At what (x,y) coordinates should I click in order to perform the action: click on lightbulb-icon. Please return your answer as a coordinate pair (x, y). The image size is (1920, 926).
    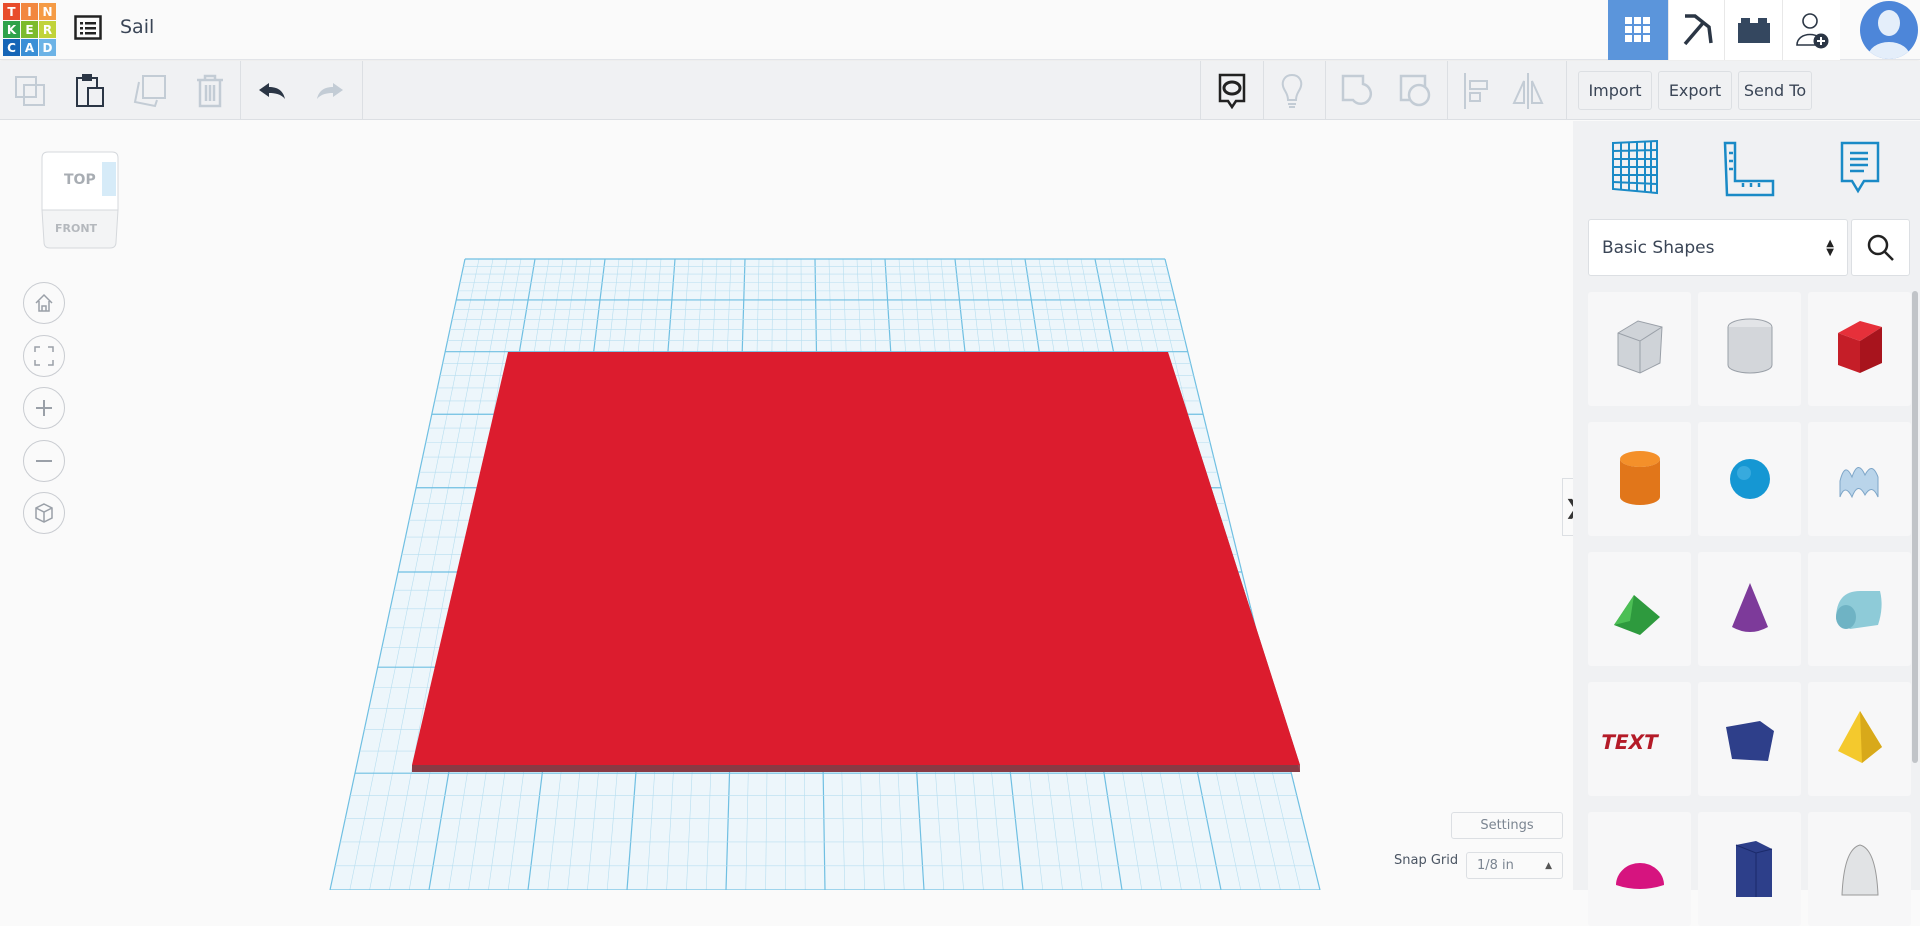
    Looking at the image, I should click on (1292, 90).